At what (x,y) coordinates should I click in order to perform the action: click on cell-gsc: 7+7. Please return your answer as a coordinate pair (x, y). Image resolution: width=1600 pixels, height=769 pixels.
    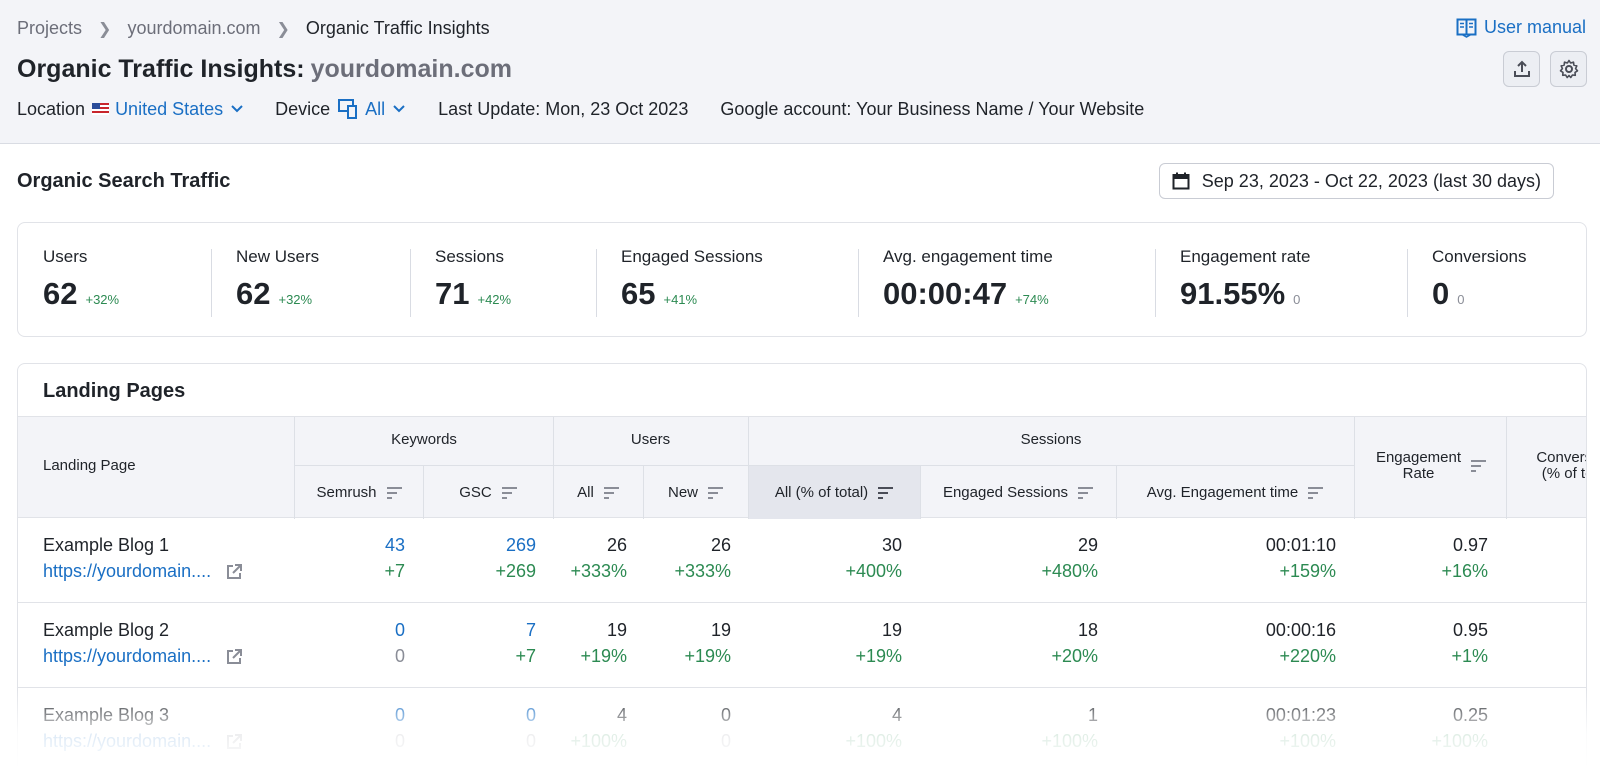
    Looking at the image, I should click on (525, 643).